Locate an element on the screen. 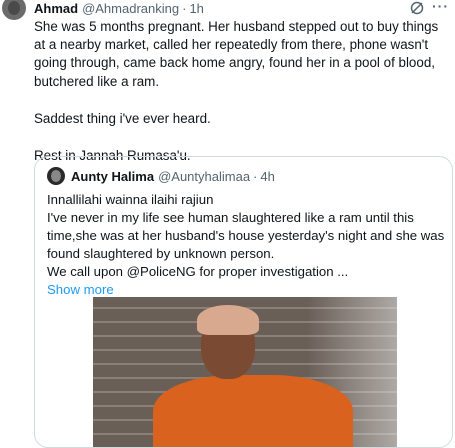  quoted-author-name: Aunty Halima is located at coordinates (113, 176).